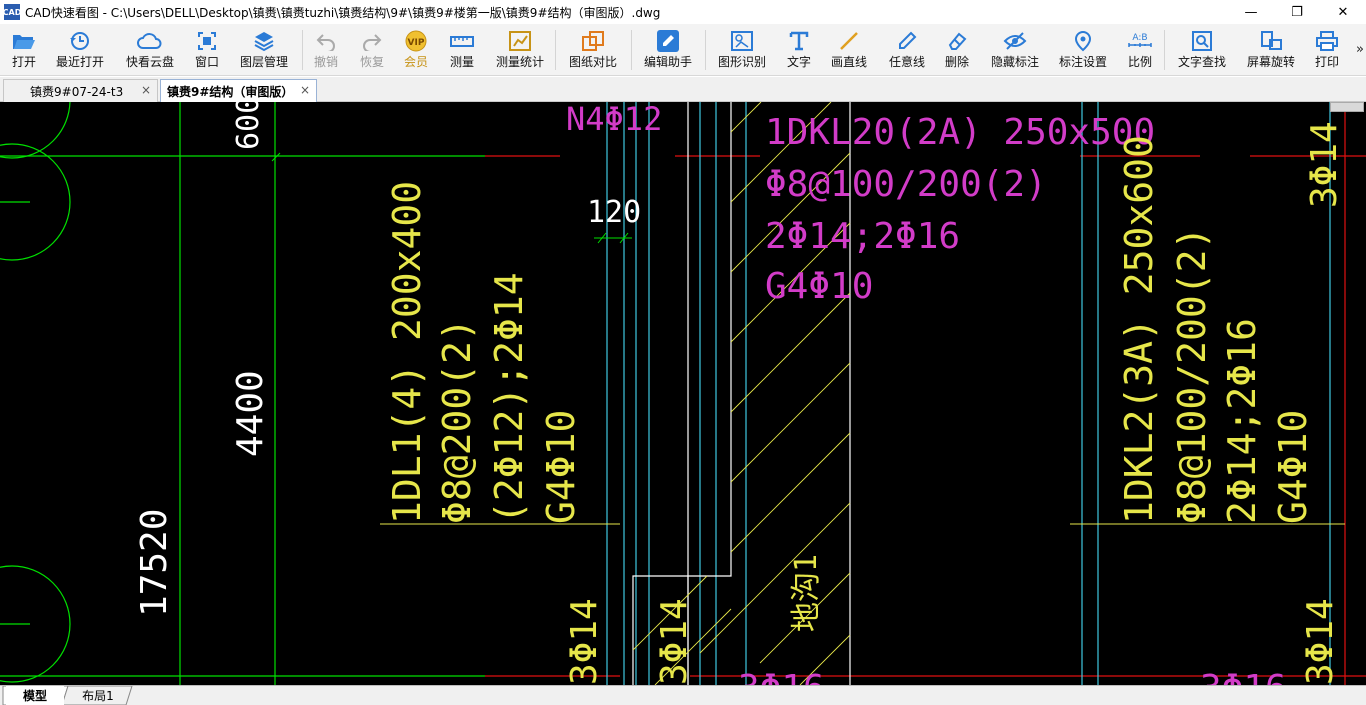 Image resolution: width=1366 pixels, height=705 pixels. What do you see at coordinates (509, 398) in the screenshot?
I see `dl1-rebar: (2Φ12);2Φ14` at bounding box center [509, 398].